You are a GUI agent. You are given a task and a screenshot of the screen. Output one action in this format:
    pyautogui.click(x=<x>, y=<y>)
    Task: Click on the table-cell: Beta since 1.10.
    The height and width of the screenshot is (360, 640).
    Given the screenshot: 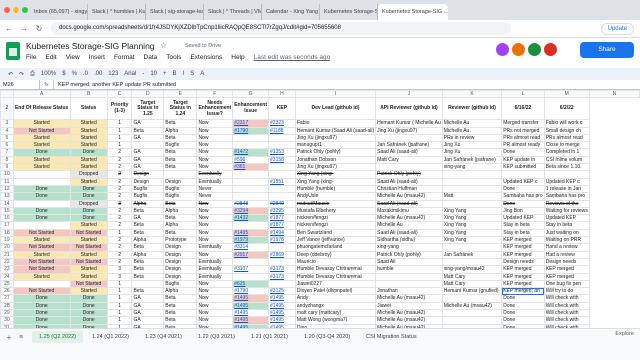 What is the action you would take?
    pyautogui.click(x=566, y=167)
    